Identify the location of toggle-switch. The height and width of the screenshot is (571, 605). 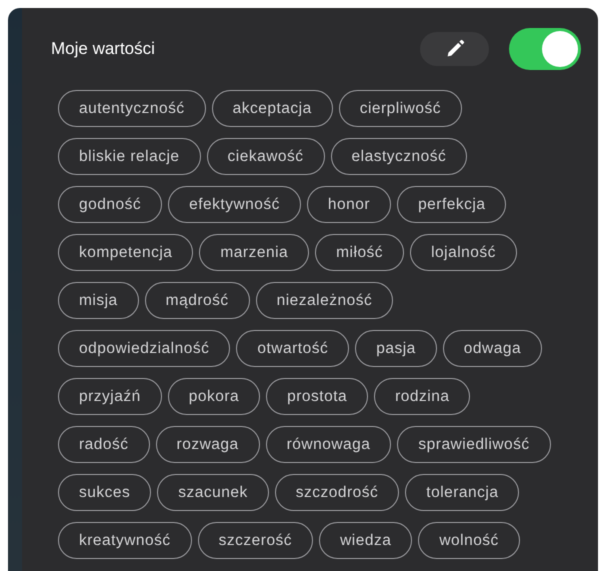
(545, 49).